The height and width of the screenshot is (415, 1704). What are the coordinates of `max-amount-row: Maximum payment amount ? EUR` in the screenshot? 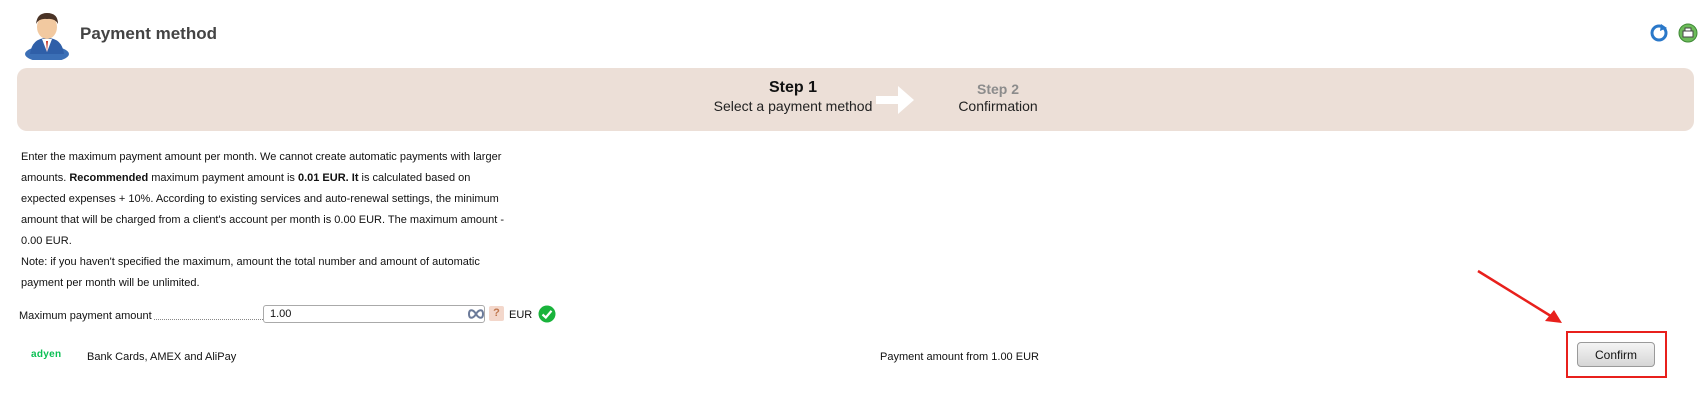 It's located at (319, 317).